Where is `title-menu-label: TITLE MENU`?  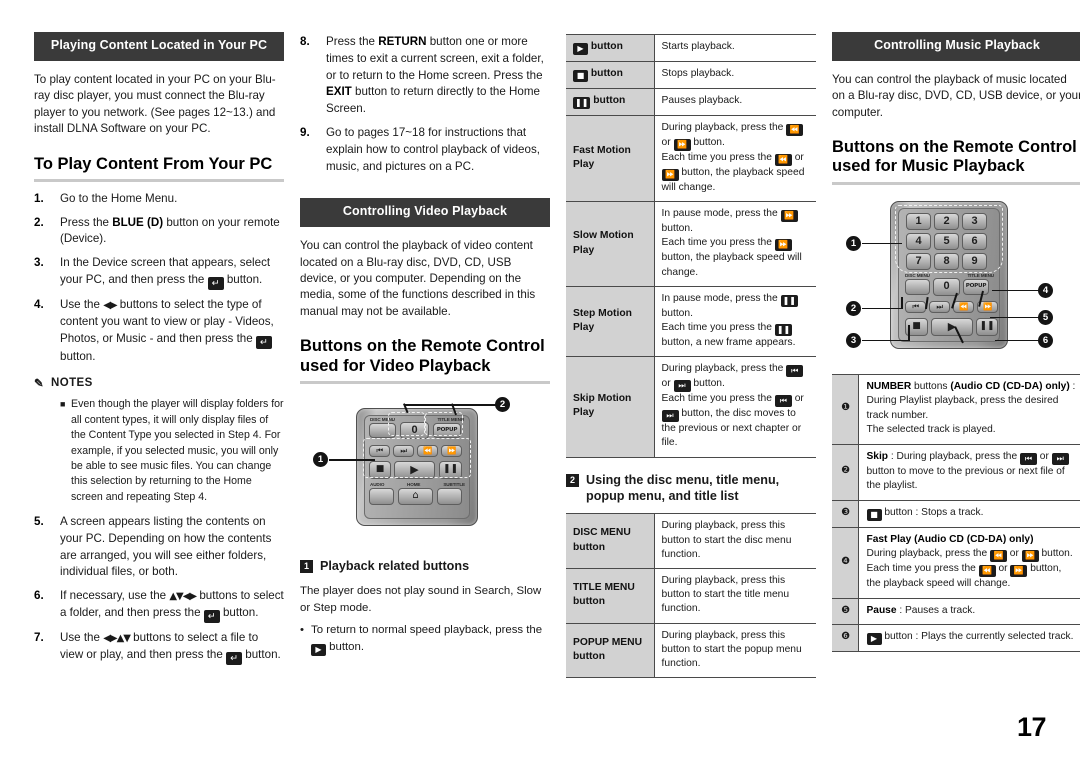 title-menu-label: TITLE MENU is located at coordinates (980, 275).